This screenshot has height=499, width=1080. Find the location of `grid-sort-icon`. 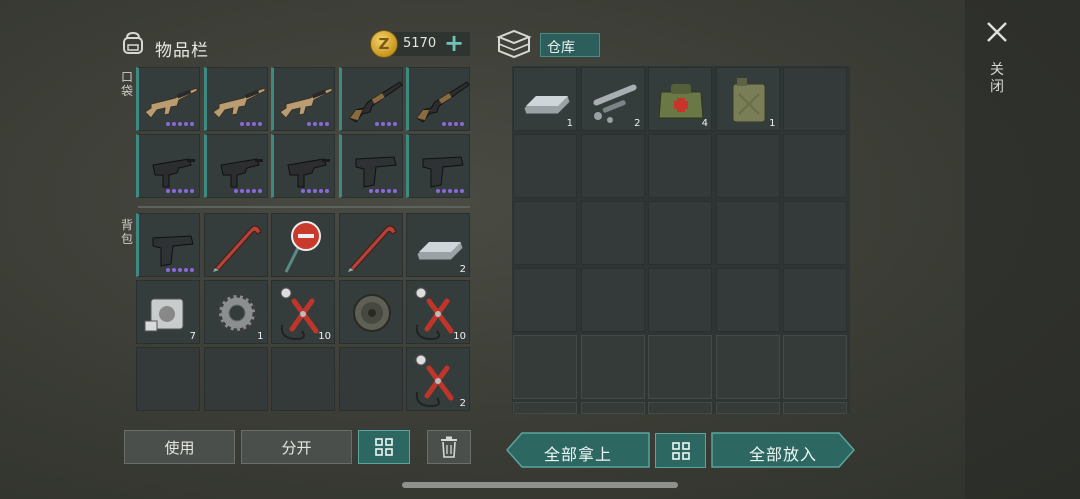

grid-sort-icon is located at coordinates (384, 447).